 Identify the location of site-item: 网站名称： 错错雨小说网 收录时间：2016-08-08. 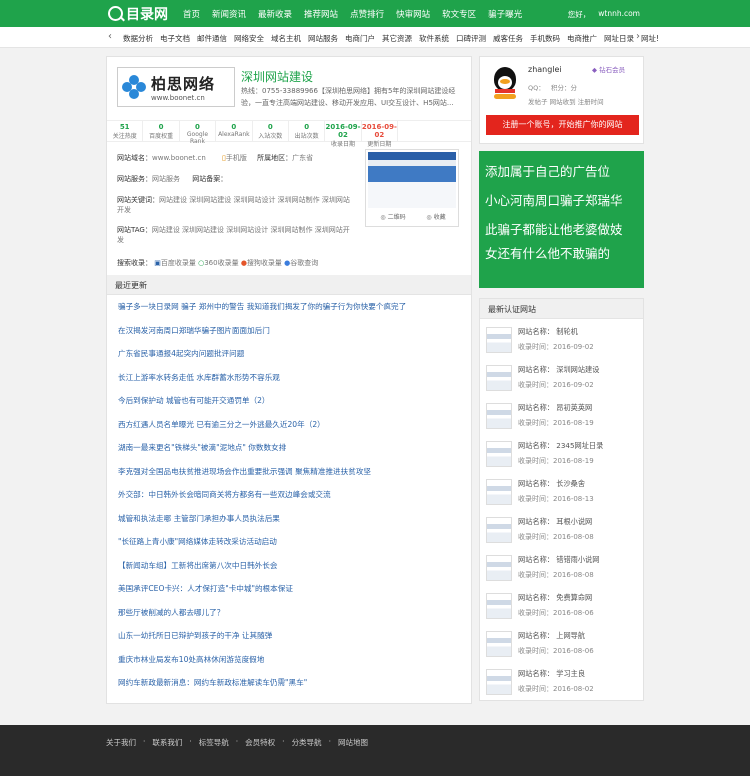
(562, 570).